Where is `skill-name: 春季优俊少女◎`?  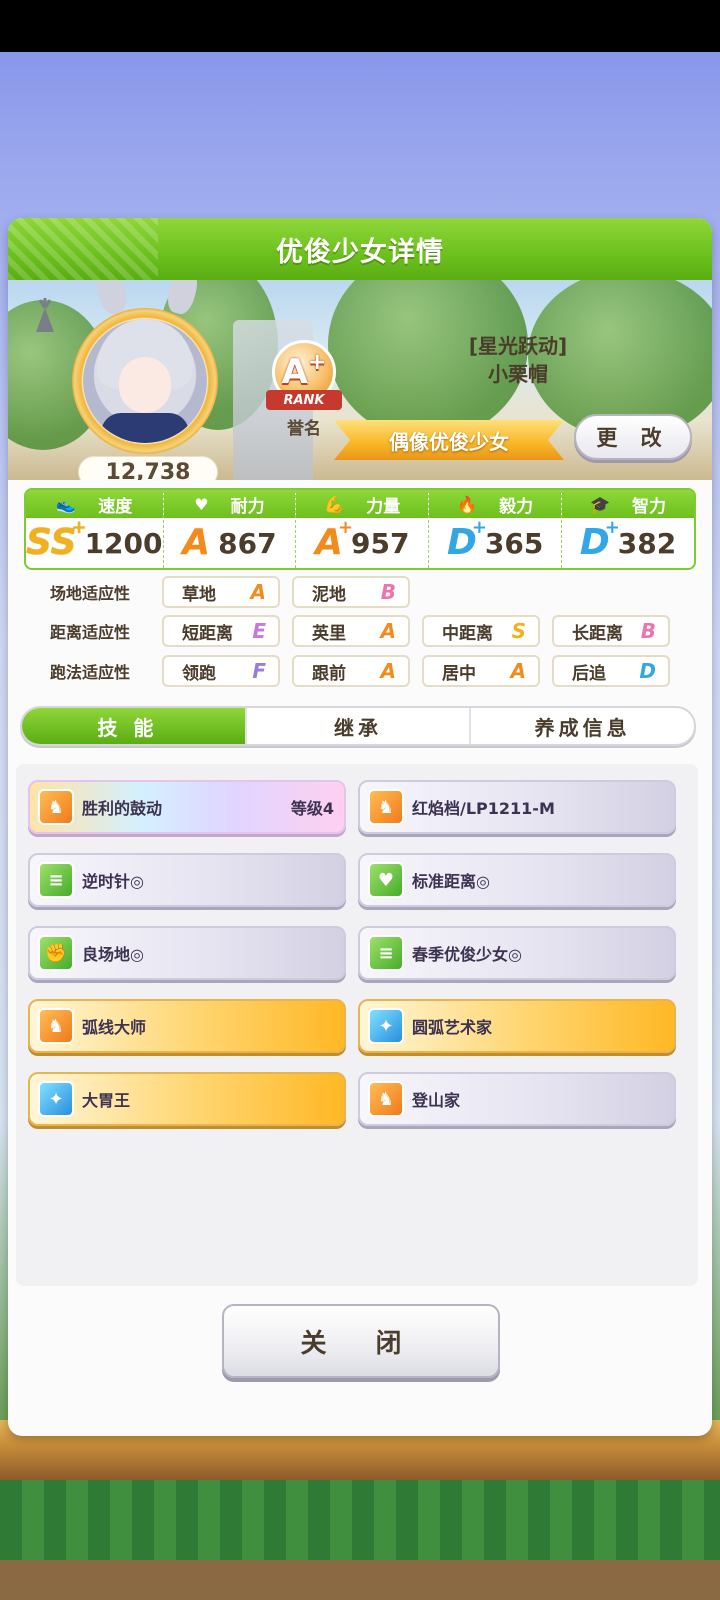 skill-name: 春季优俊少女◎ is located at coordinates (467, 954).